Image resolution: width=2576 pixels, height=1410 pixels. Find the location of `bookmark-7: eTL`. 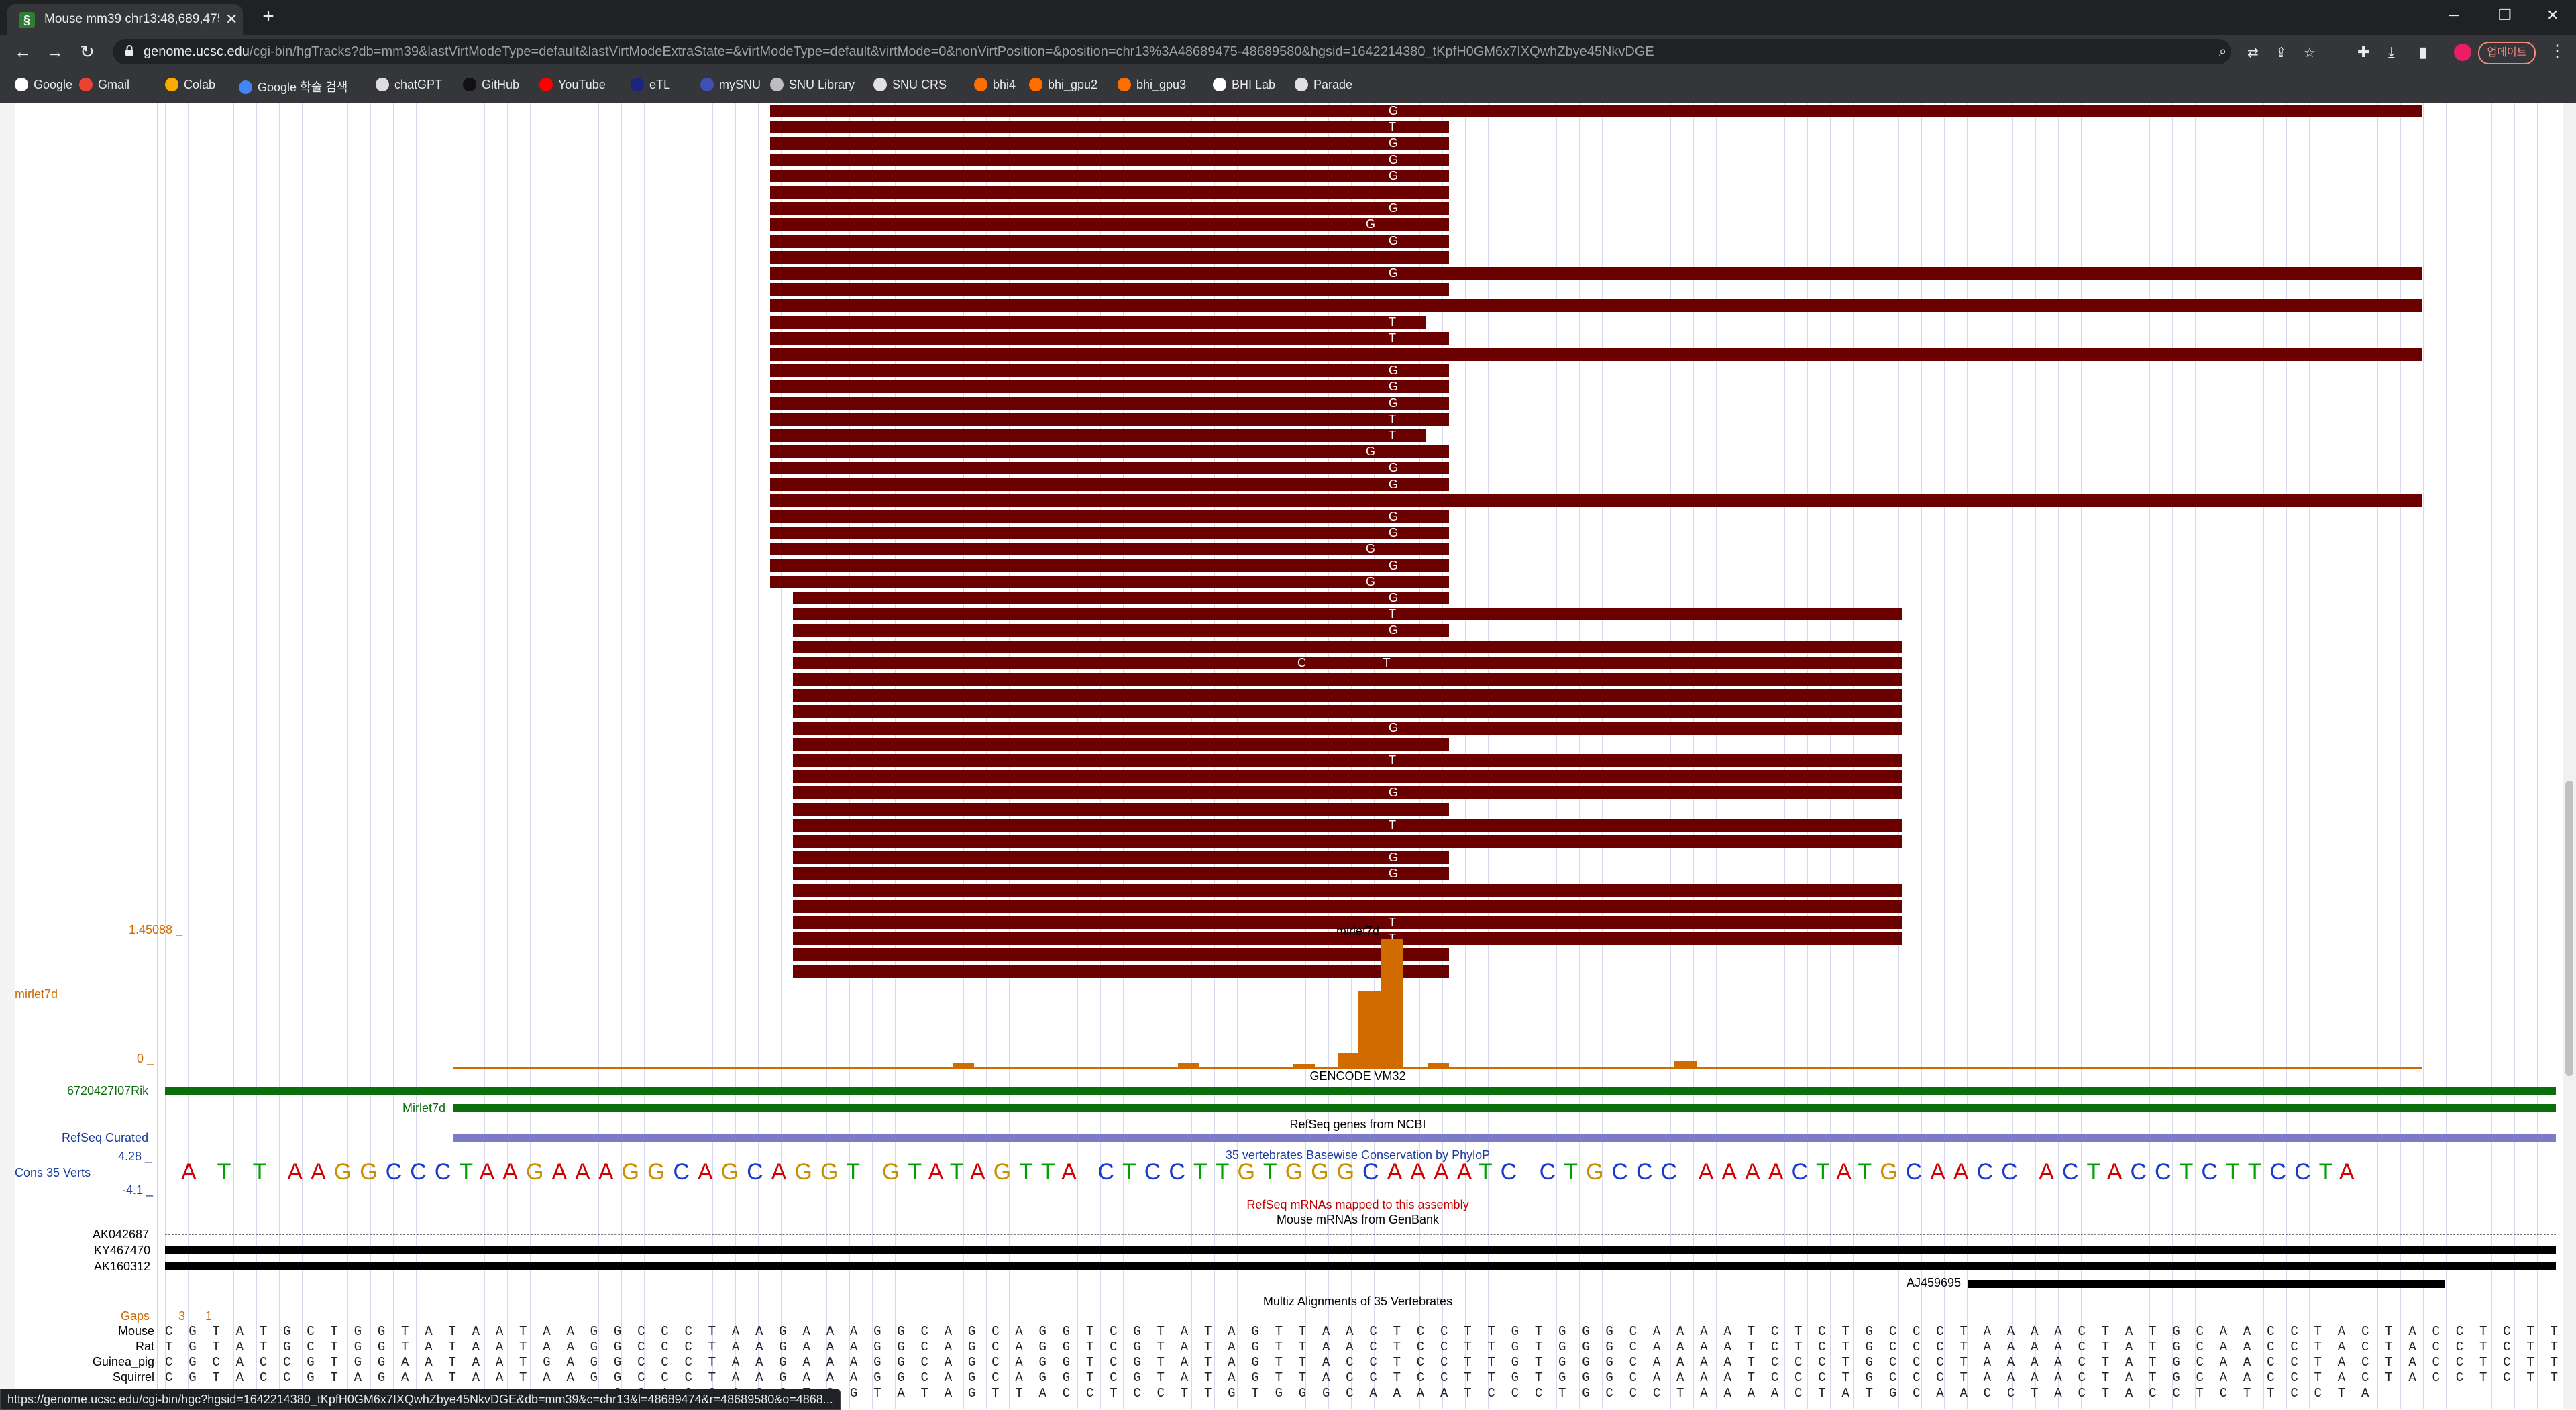

bookmark-7: eTL is located at coordinates (650, 86).